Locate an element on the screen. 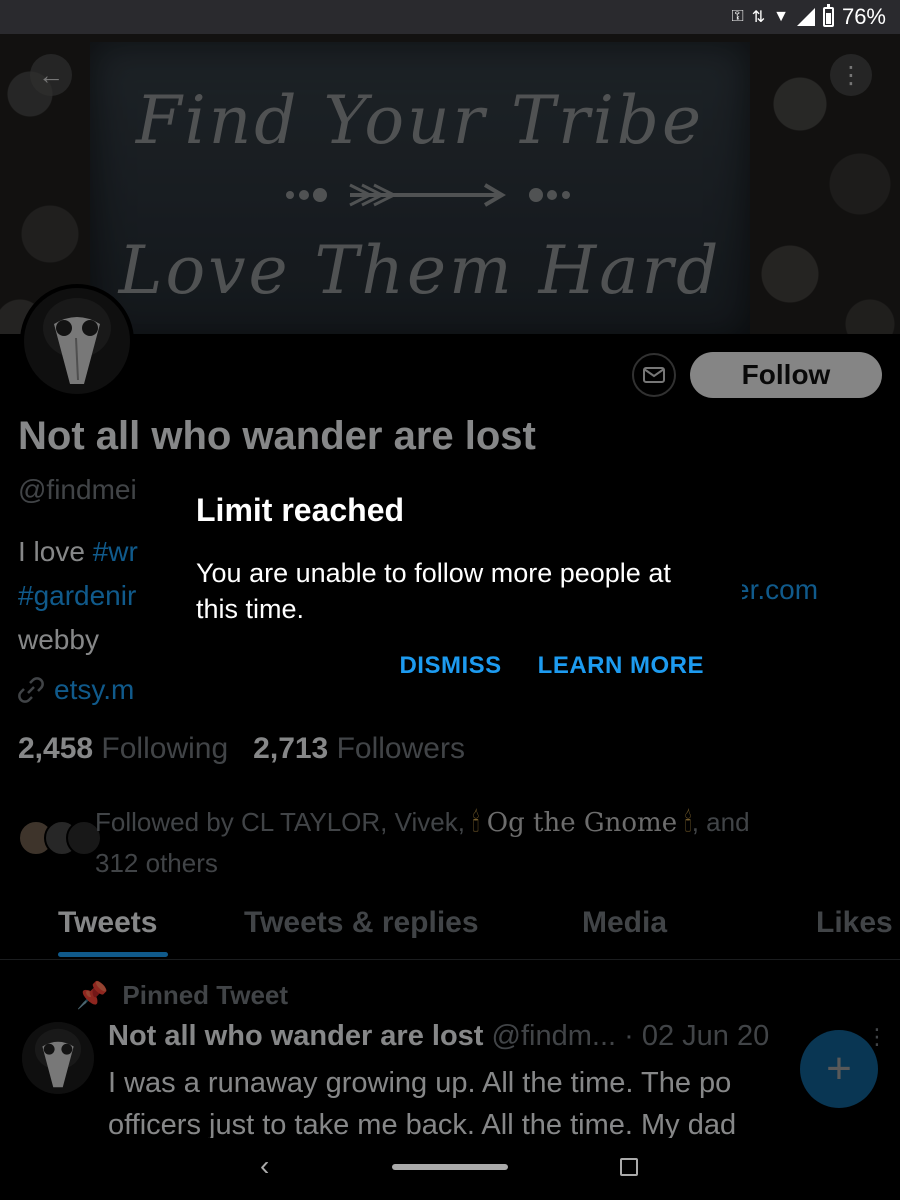 The image size is (900, 1200). status-bar: ⚿ ⇅ ▼ 76% is located at coordinates (450, 17).